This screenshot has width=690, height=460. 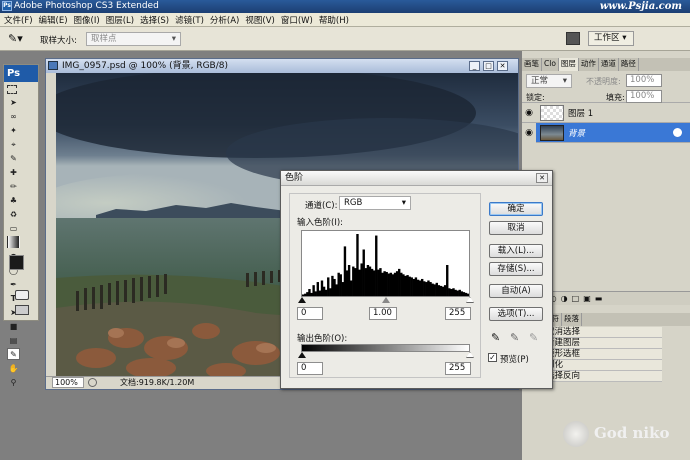 I want to click on marquee-tool-icon, so click(x=12, y=89).